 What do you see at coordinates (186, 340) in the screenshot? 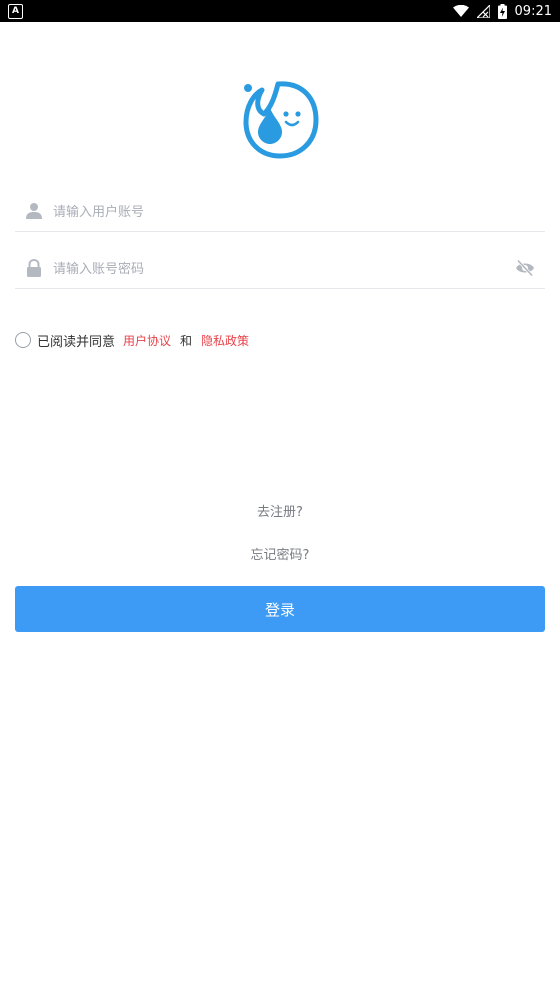
I see `agreement-and-text: 和` at bounding box center [186, 340].